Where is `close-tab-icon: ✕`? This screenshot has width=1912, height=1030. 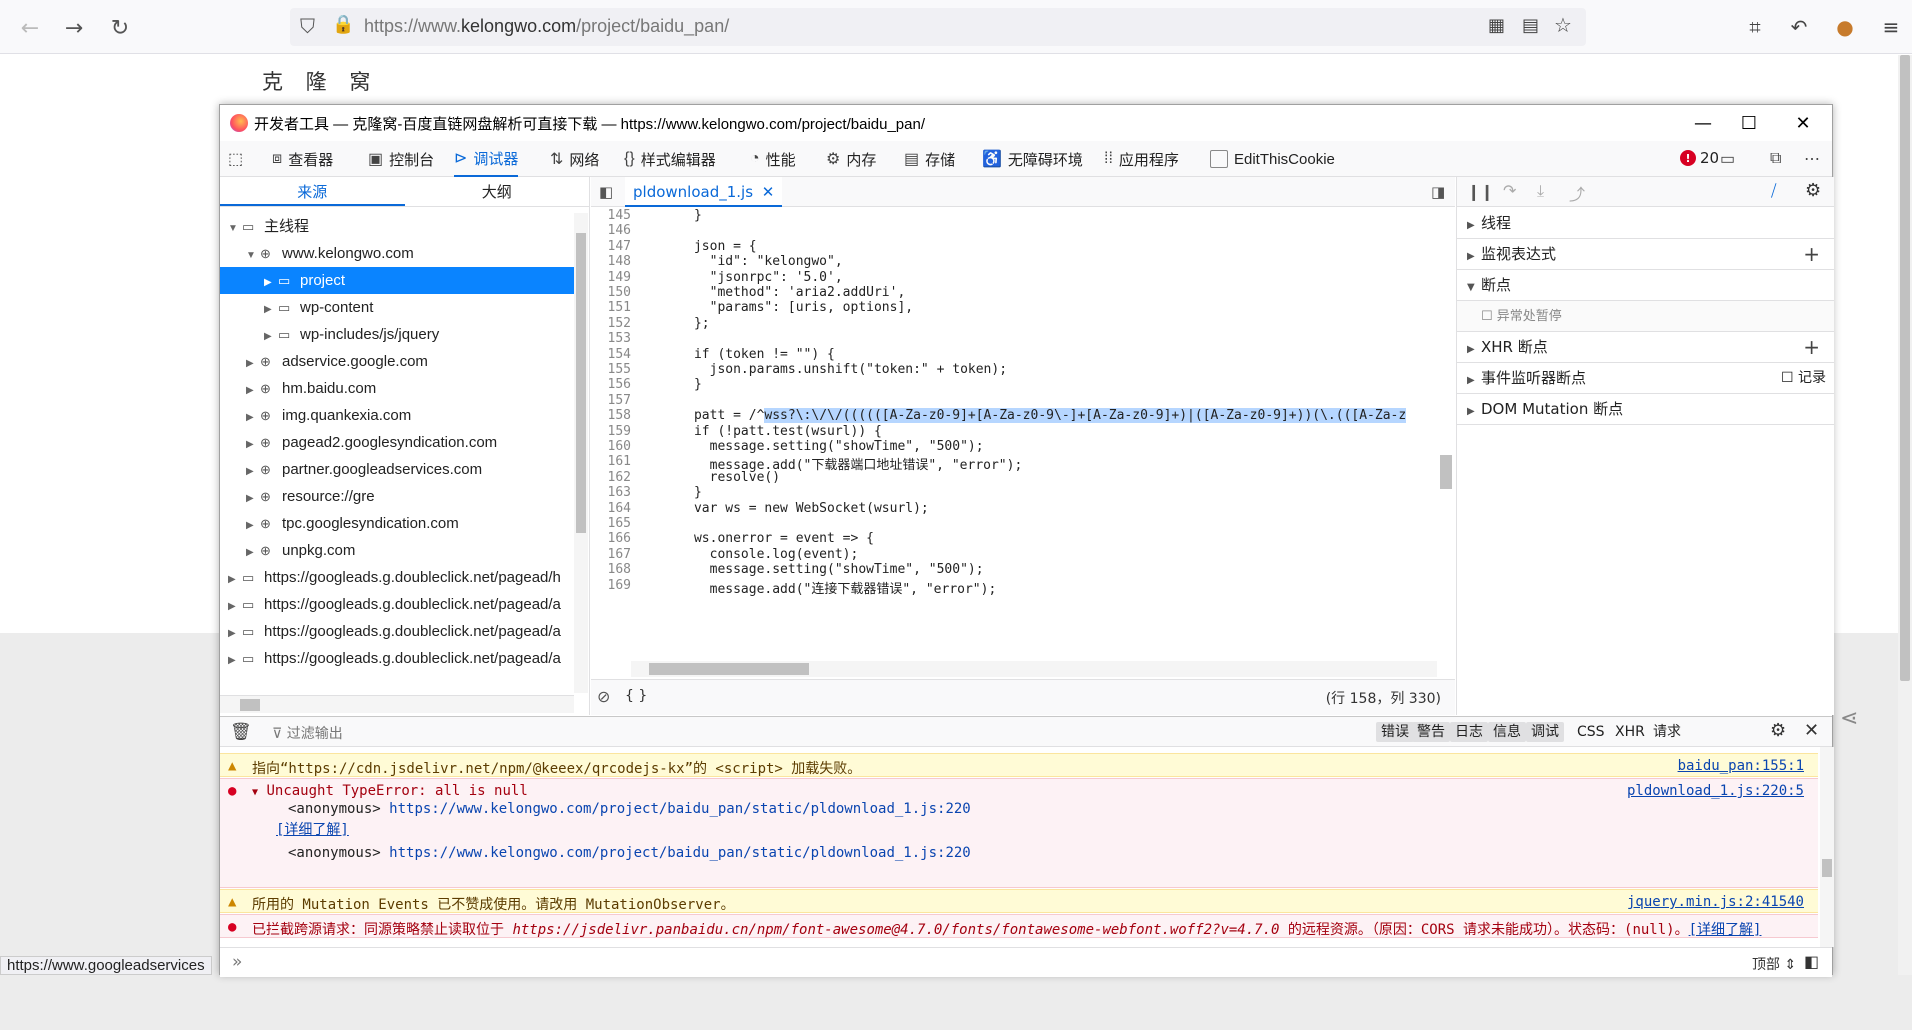
close-tab-icon: ✕ is located at coordinates (768, 192).